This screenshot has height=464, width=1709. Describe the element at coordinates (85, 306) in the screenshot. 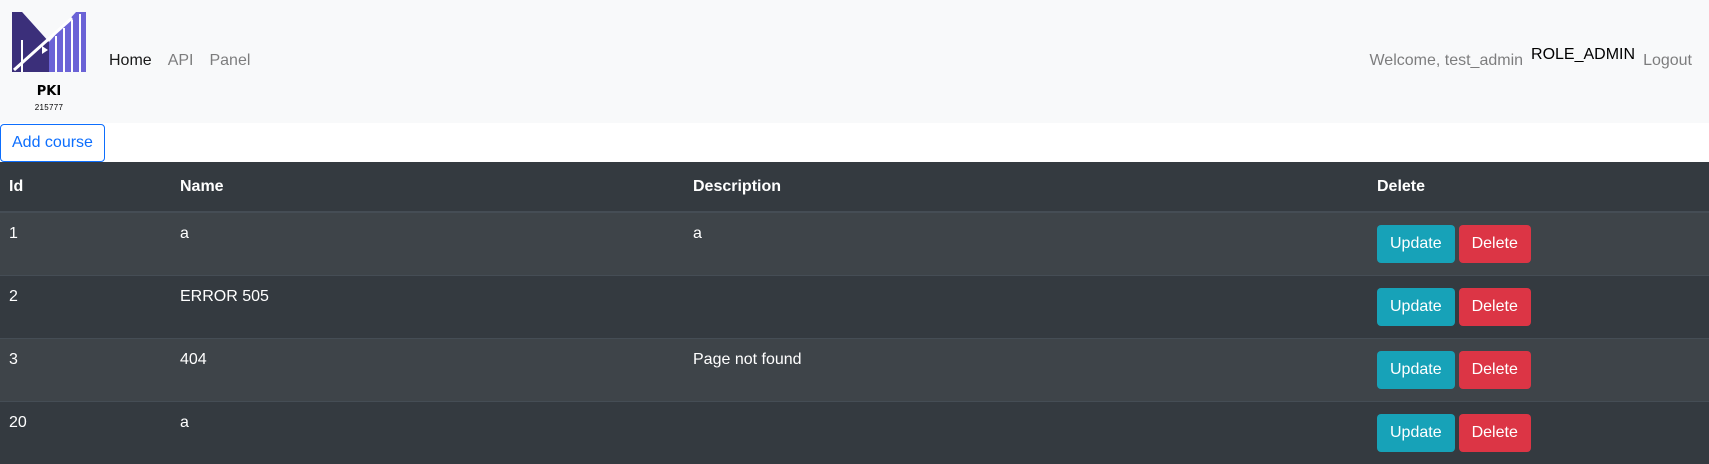

I see `cell-id: 2` at that location.